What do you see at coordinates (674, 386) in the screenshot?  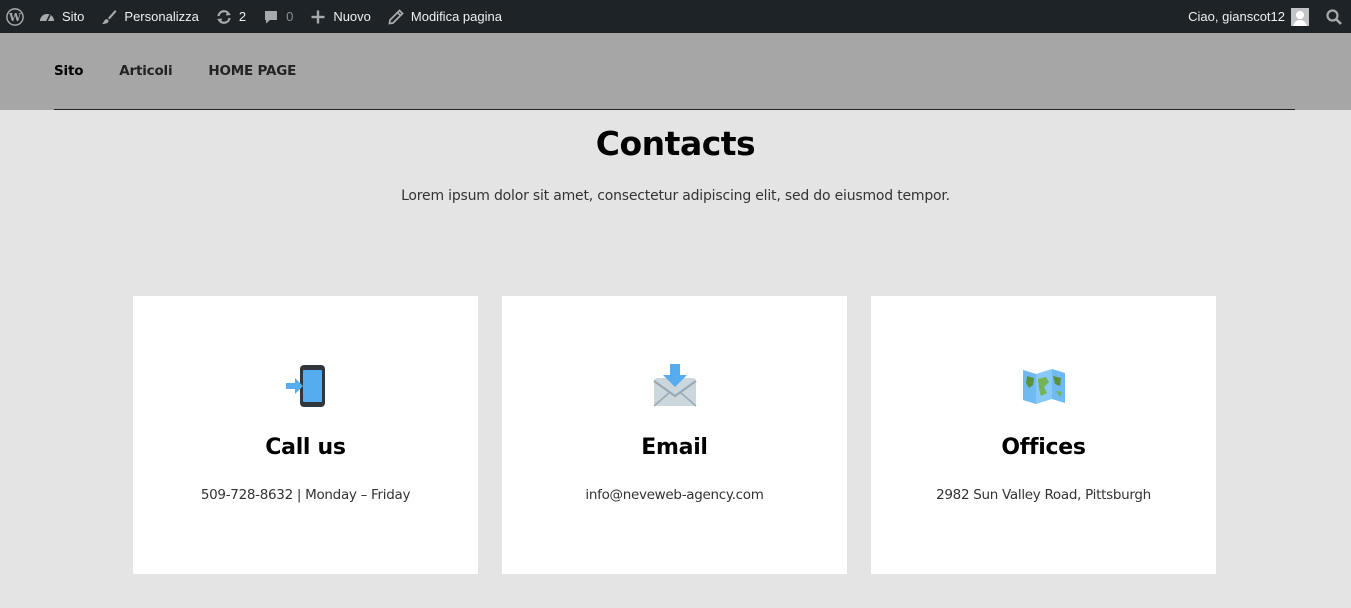 I see `envelope-arrow-icon` at bounding box center [674, 386].